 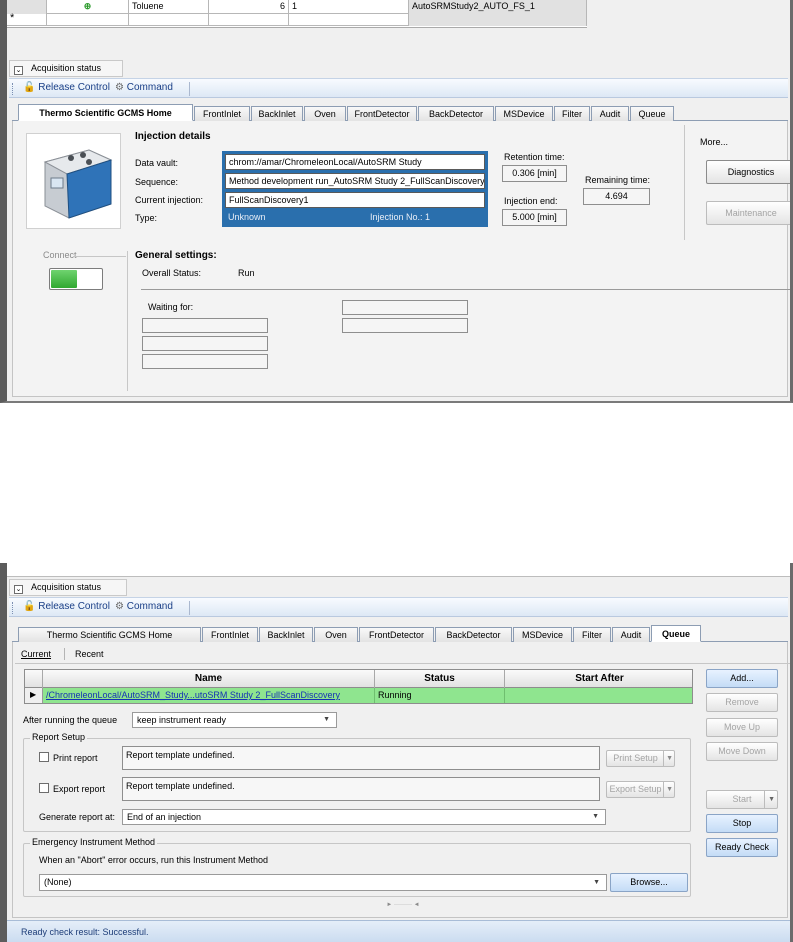 What do you see at coordinates (534, 217) in the screenshot?
I see `injection-end-value: 5.000 [min]` at bounding box center [534, 217].